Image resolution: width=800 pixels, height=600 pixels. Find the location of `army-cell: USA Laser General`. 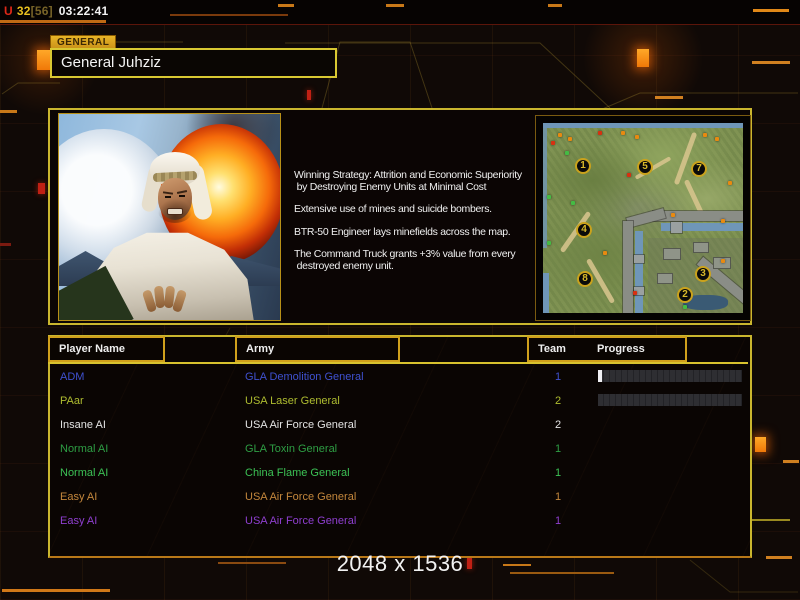

army-cell: USA Laser General is located at coordinates (292, 401).